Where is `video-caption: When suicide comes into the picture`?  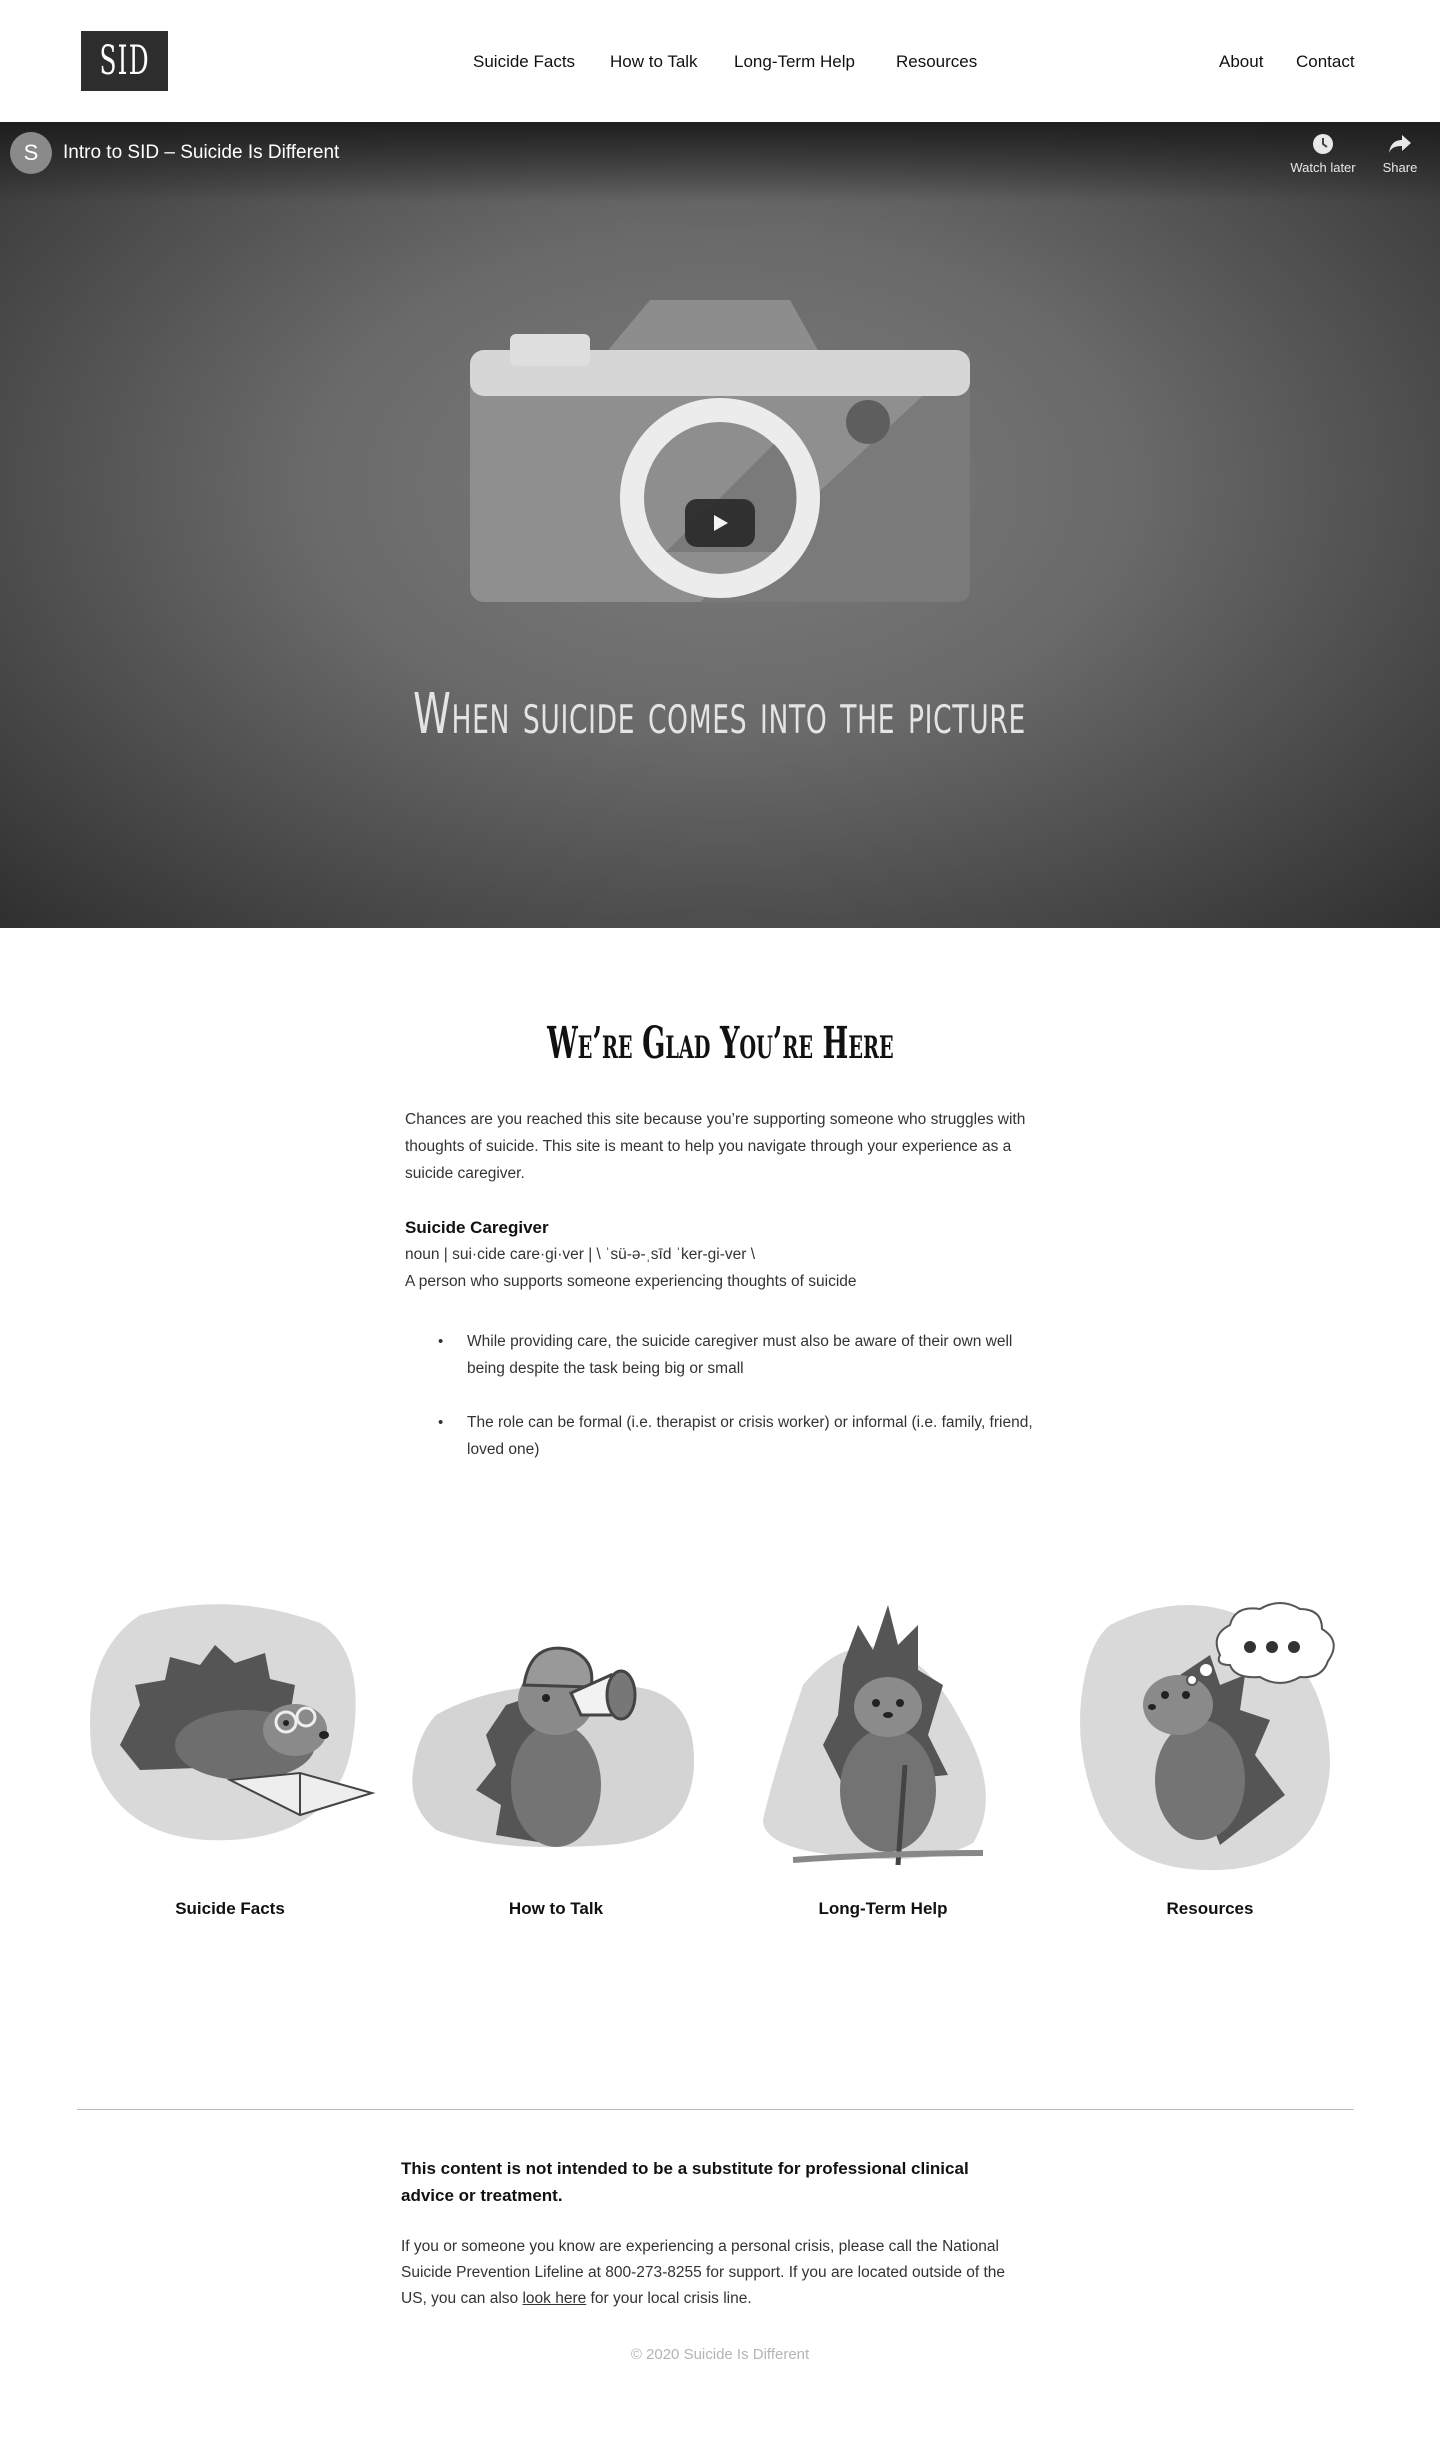 video-caption: When suicide comes into the picture is located at coordinates (720, 714).